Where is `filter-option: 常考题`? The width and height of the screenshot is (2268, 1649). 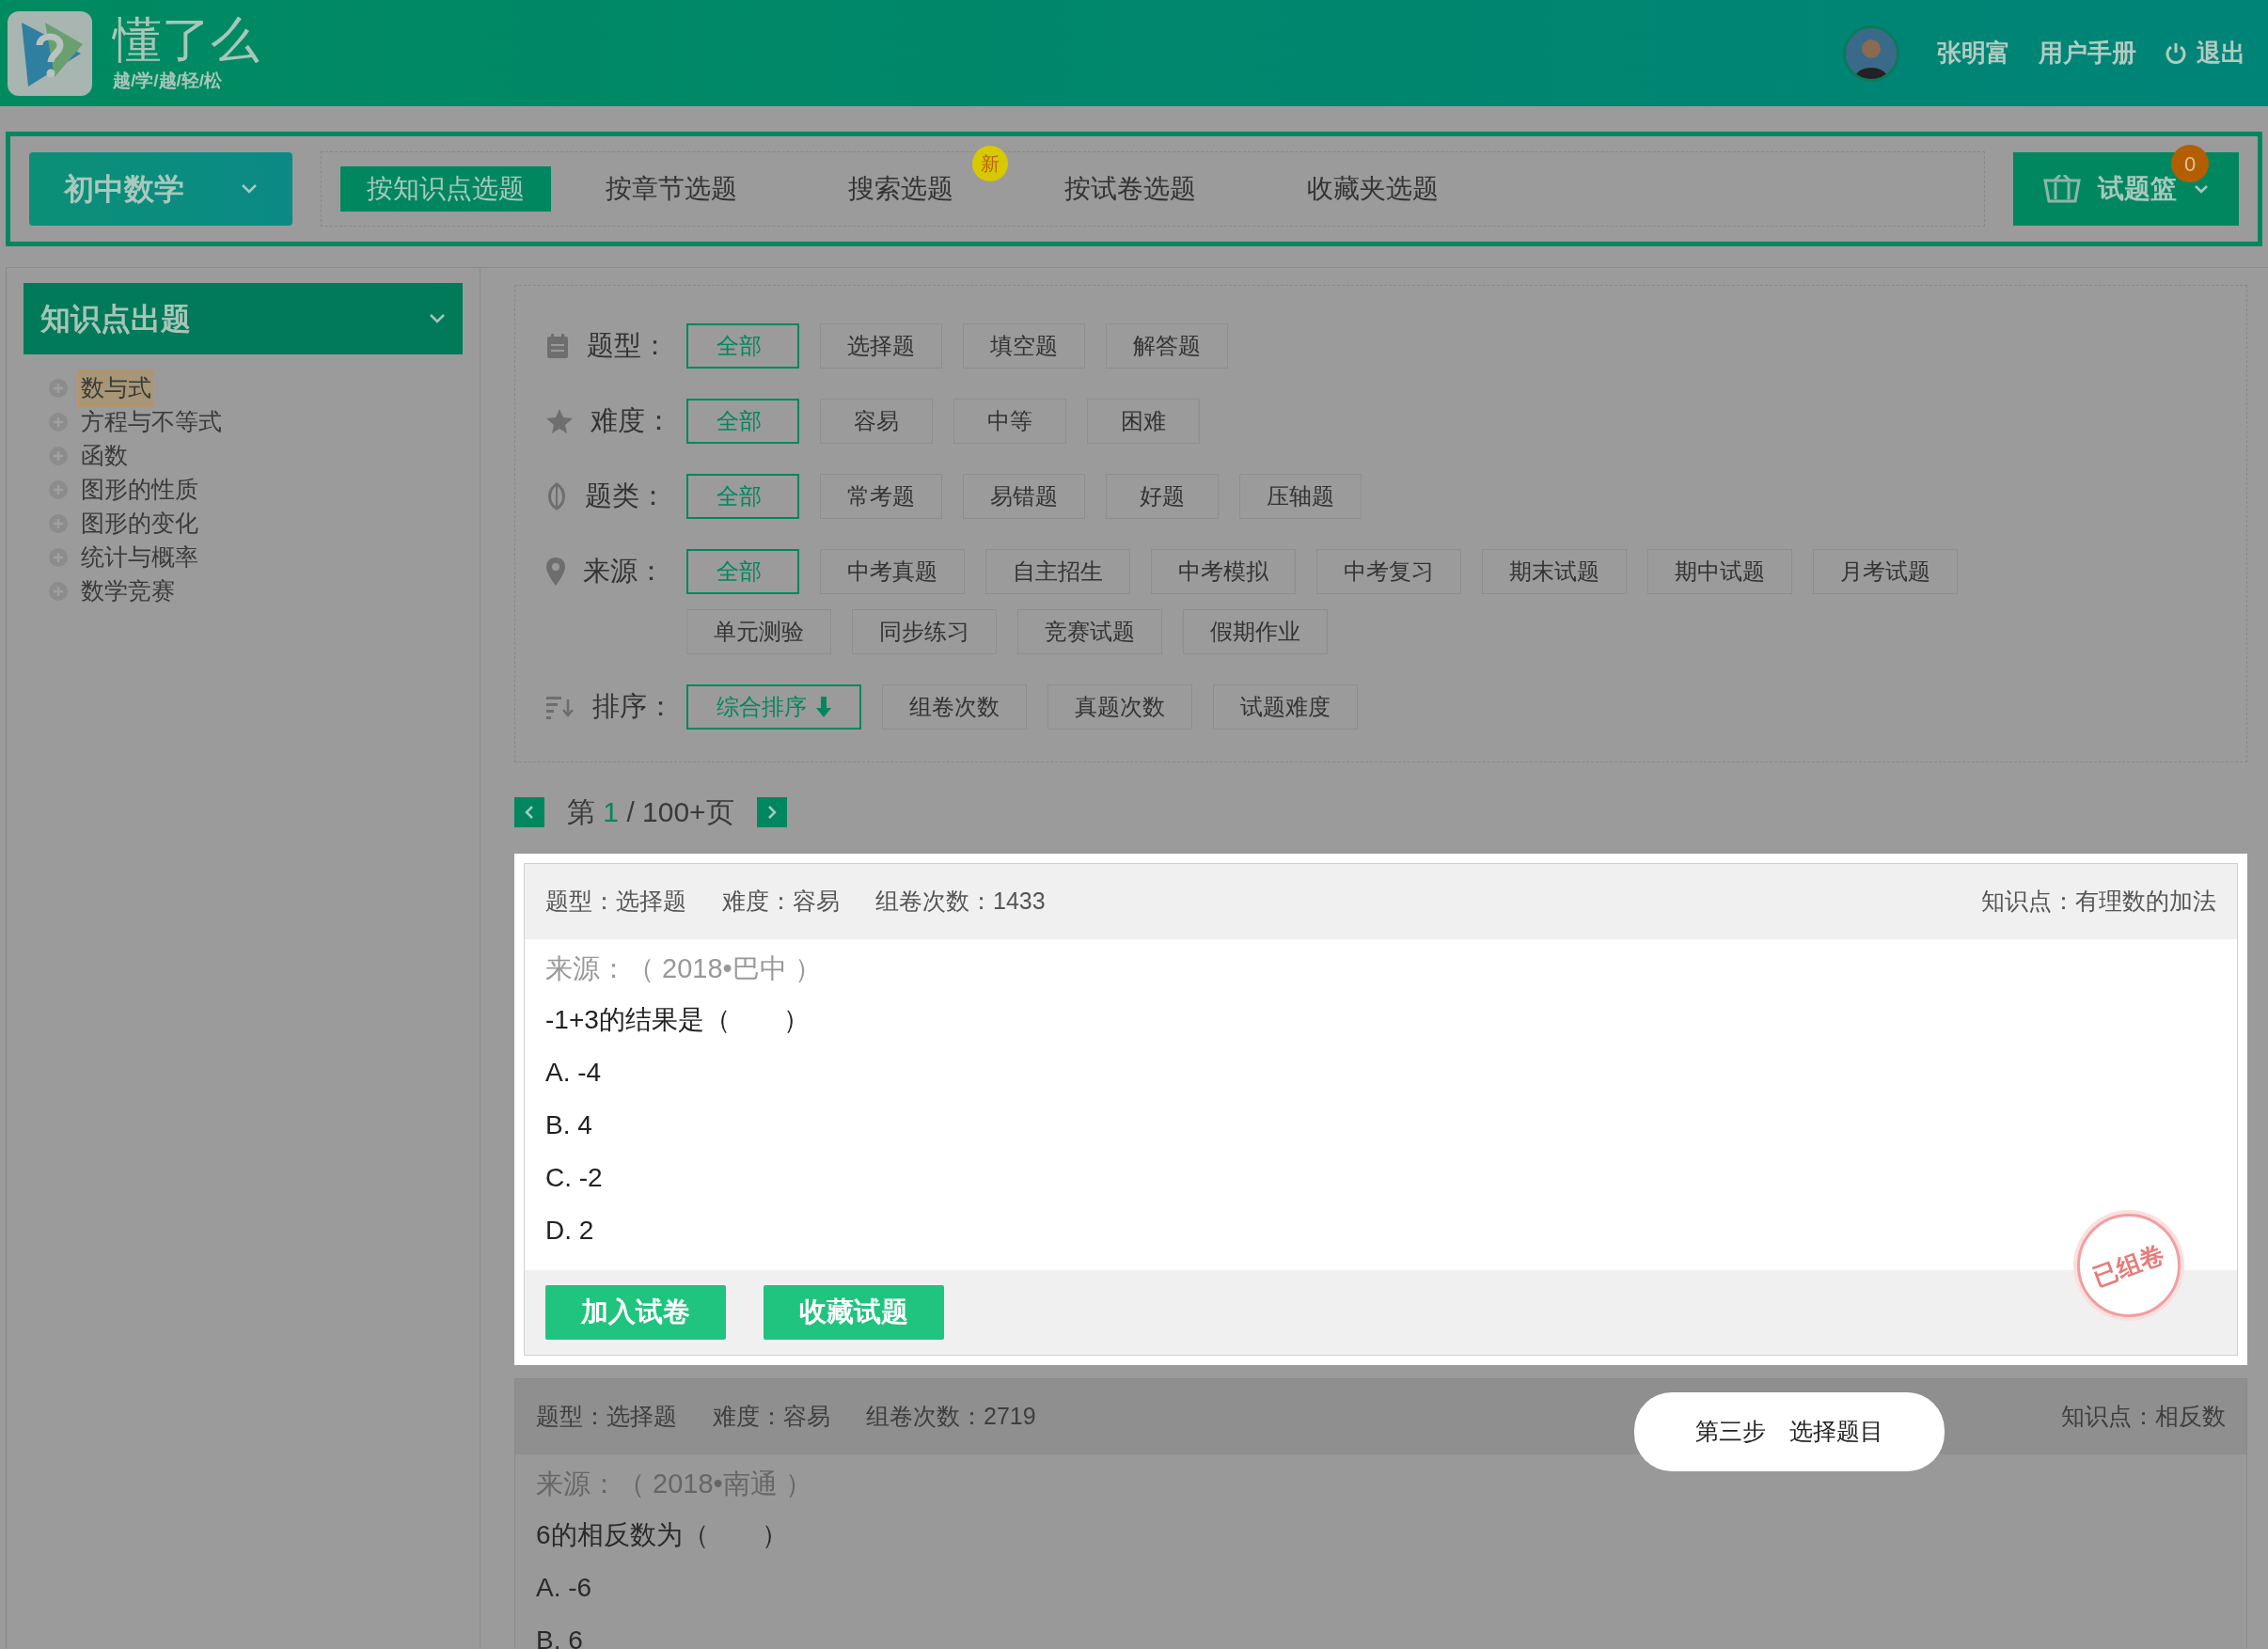 filter-option: 常考题 is located at coordinates (881, 497).